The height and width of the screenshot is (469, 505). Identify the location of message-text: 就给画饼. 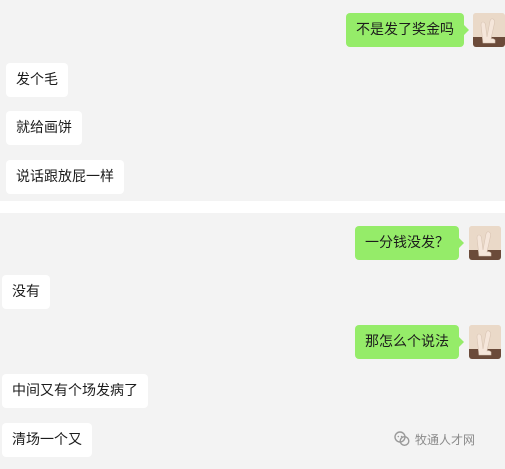
(44, 128).